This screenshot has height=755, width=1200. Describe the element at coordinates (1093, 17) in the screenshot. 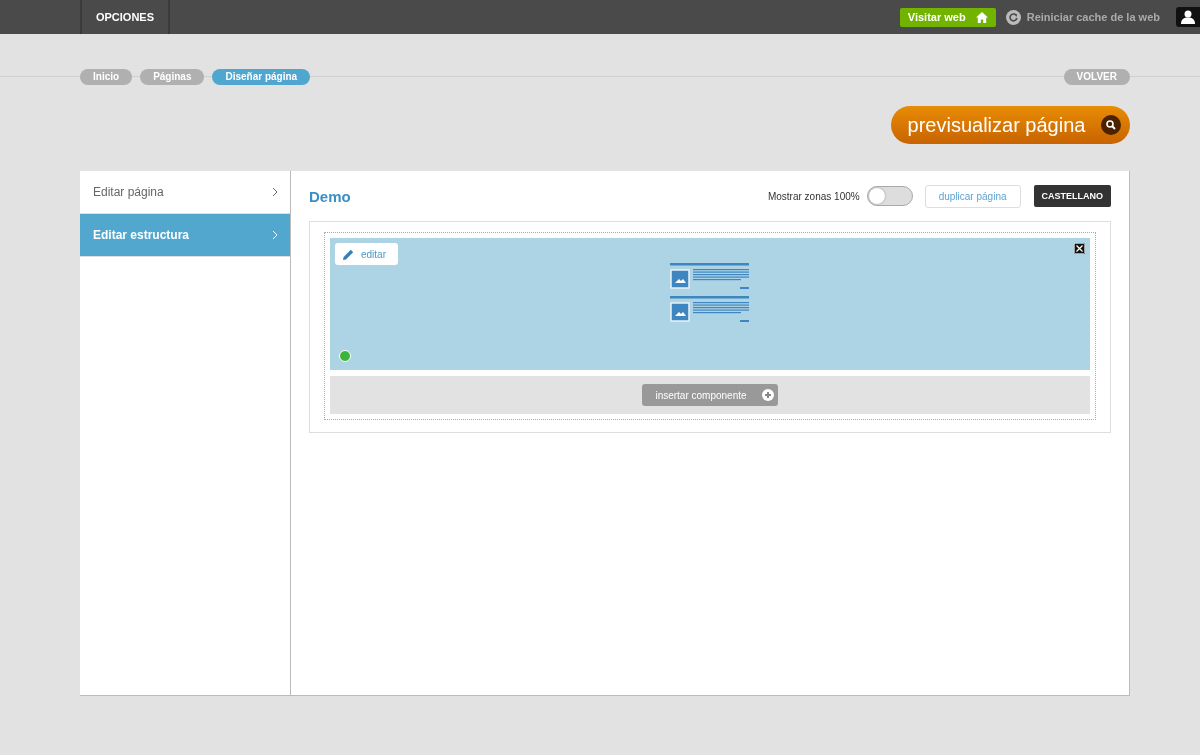

I see `reset-cache-link: Reiniciar cache de la web` at that location.